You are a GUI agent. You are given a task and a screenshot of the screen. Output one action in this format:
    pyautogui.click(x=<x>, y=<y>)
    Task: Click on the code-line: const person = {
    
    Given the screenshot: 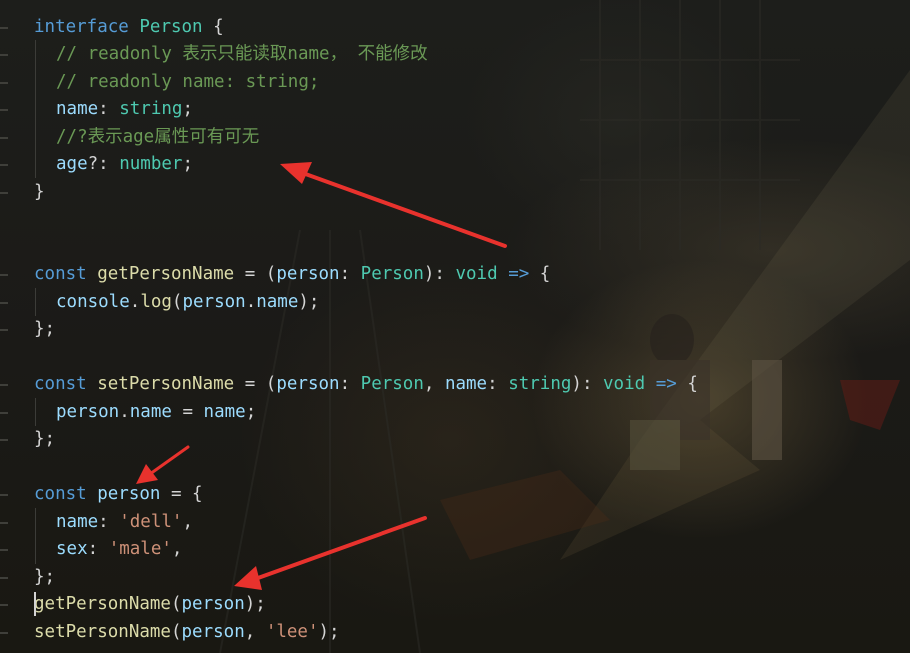 What is the action you would take?
    pyautogui.click(x=118, y=495)
    